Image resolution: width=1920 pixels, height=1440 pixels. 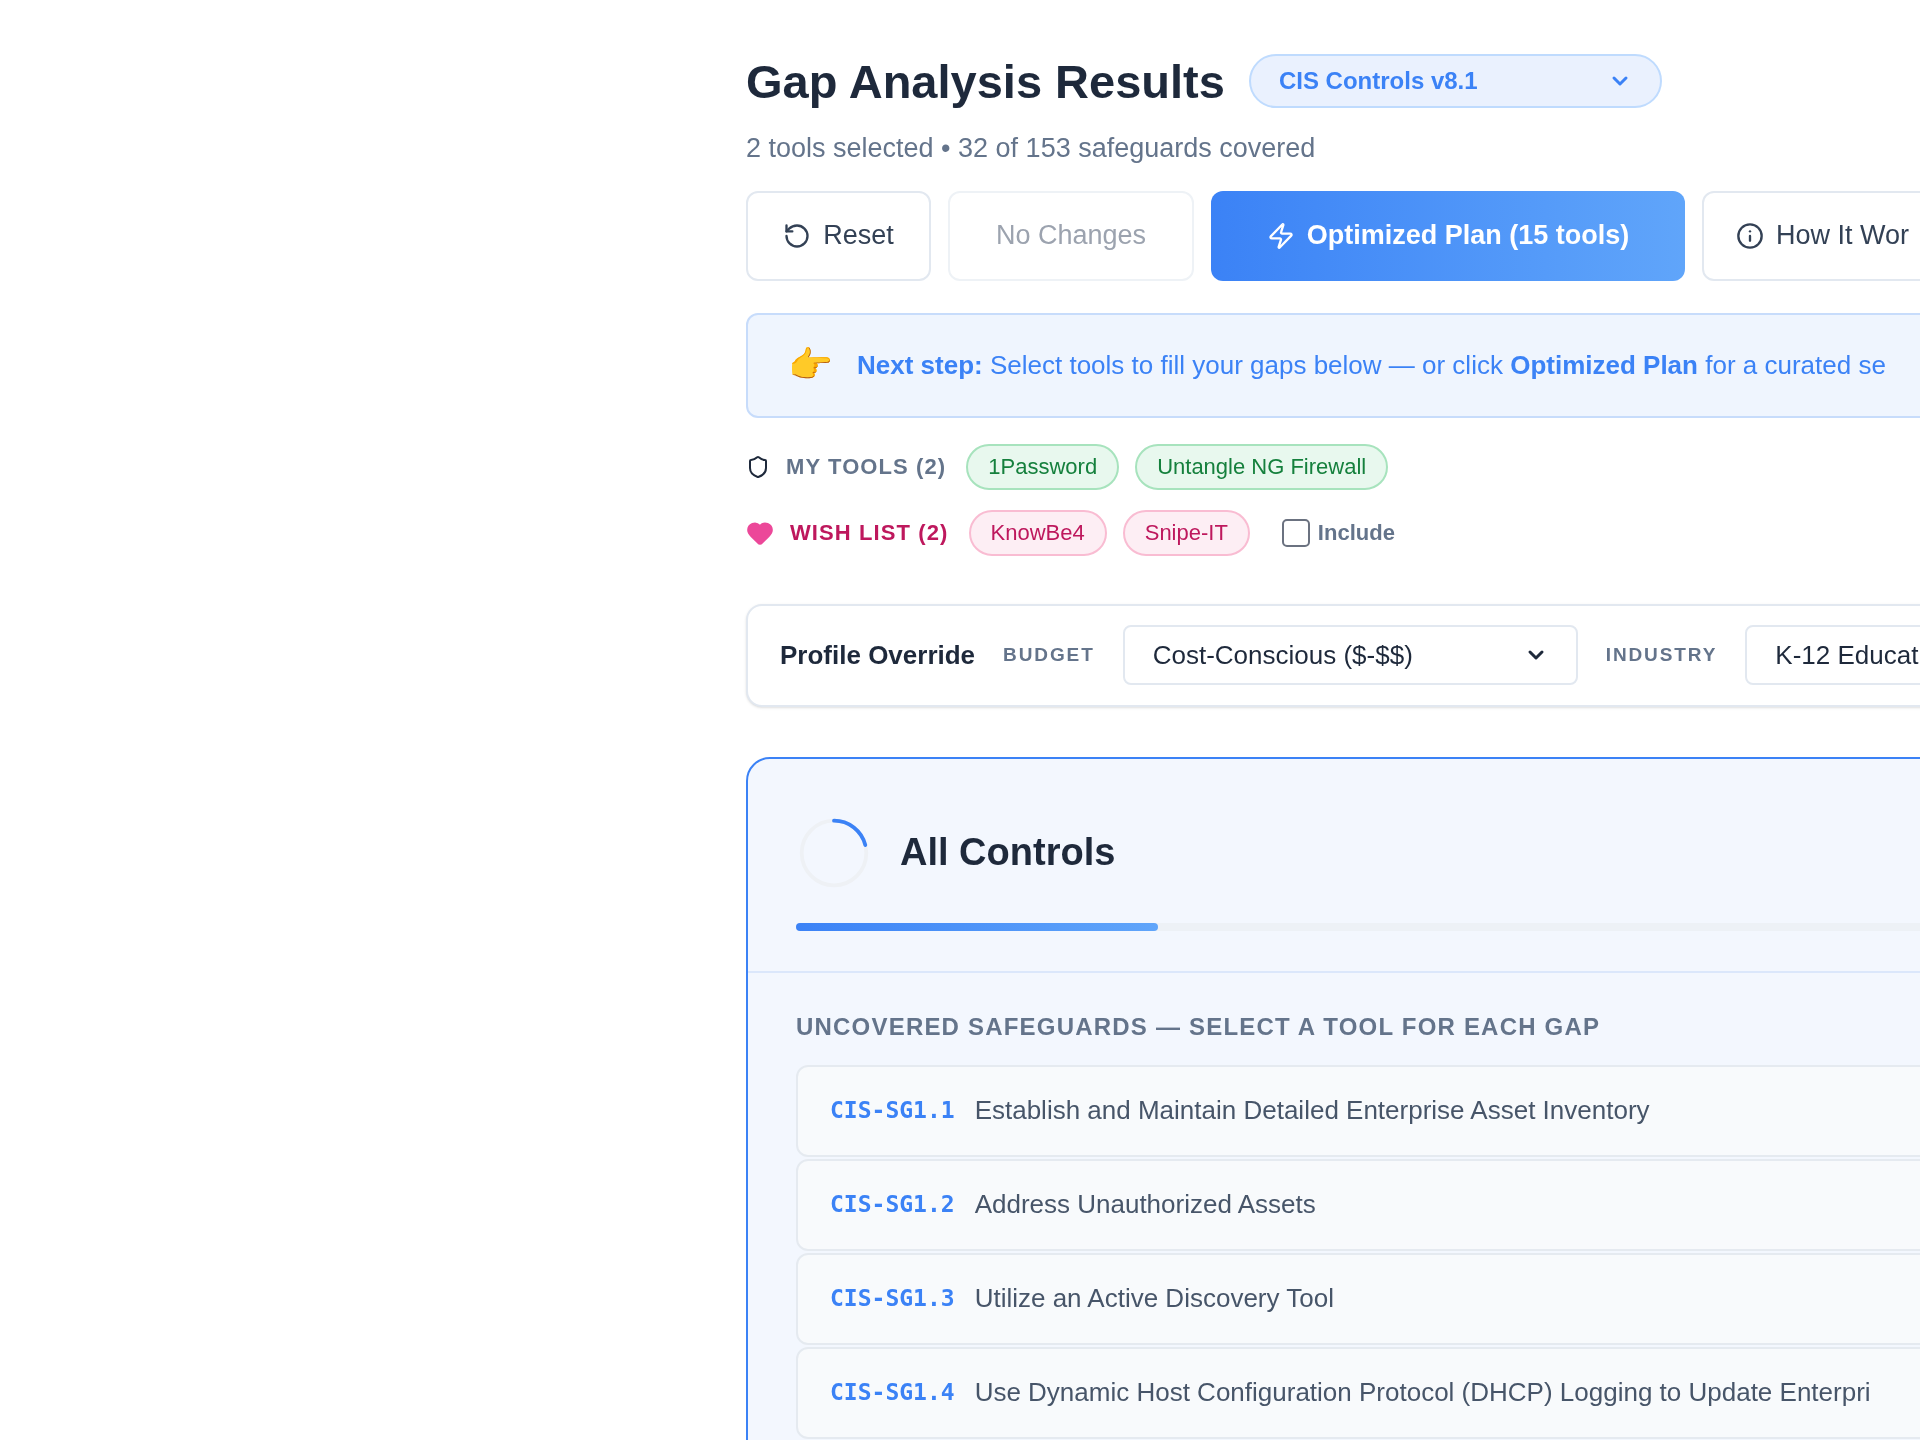 What do you see at coordinates (1312, 1110) in the screenshot?
I see `safeguard-name: Establish and Maintain Detailed Enterprise Asset Inventory` at bounding box center [1312, 1110].